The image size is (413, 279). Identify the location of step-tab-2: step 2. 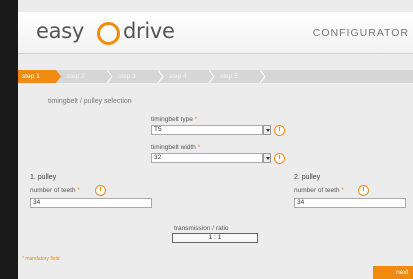
(85, 76).